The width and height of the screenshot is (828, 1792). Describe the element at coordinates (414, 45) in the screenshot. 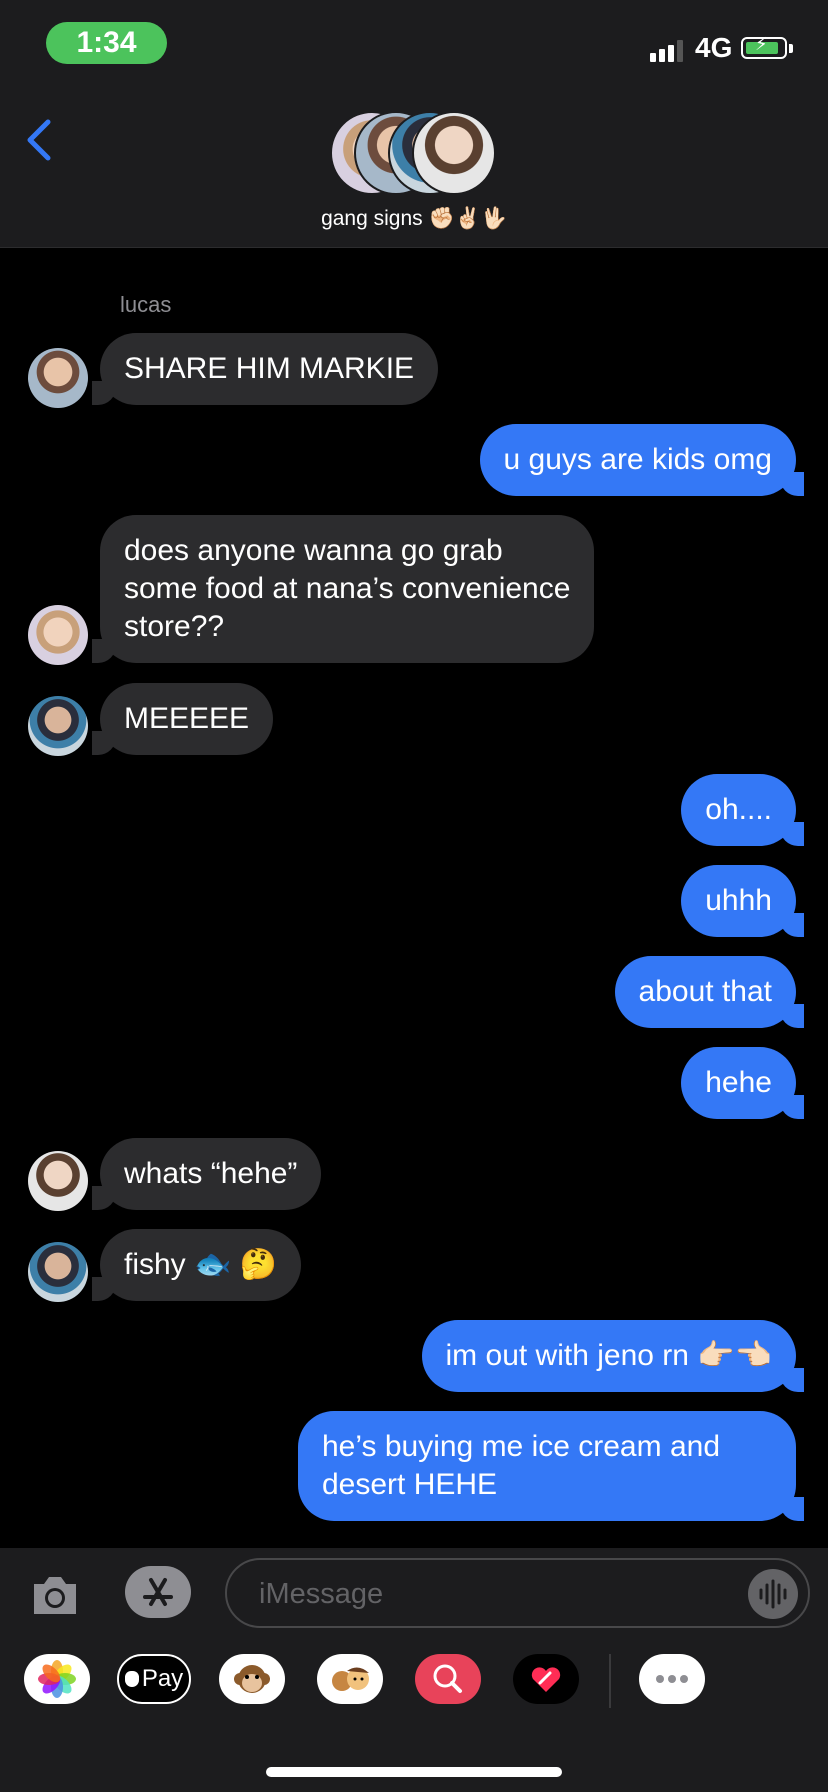

I see `status-bar: 1:34 4G ⚡` at that location.